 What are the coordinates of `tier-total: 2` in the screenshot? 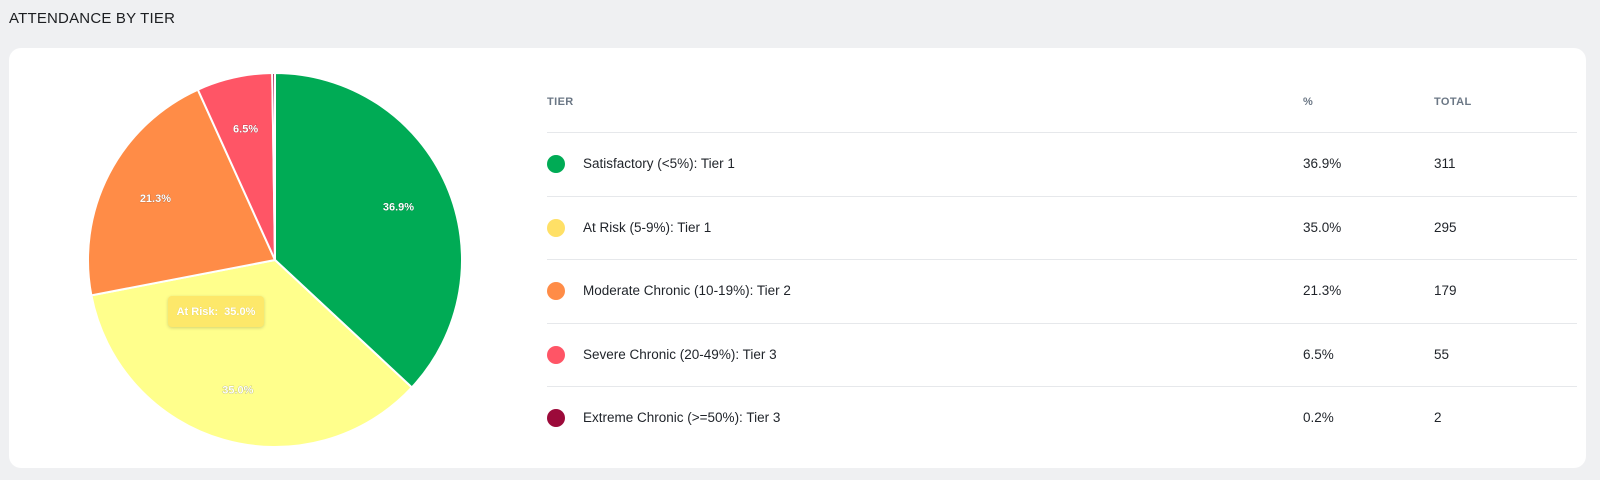 It's located at (1438, 417).